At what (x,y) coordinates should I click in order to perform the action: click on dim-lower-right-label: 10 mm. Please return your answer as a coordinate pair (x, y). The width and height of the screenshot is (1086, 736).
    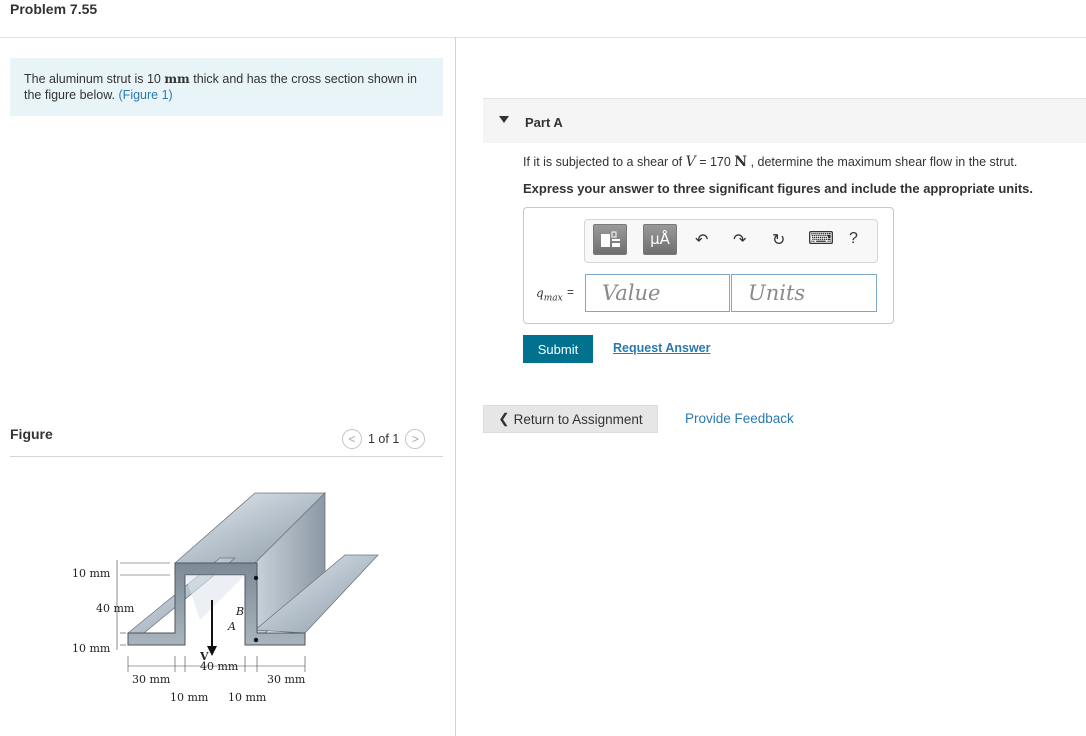
    Looking at the image, I should click on (247, 697).